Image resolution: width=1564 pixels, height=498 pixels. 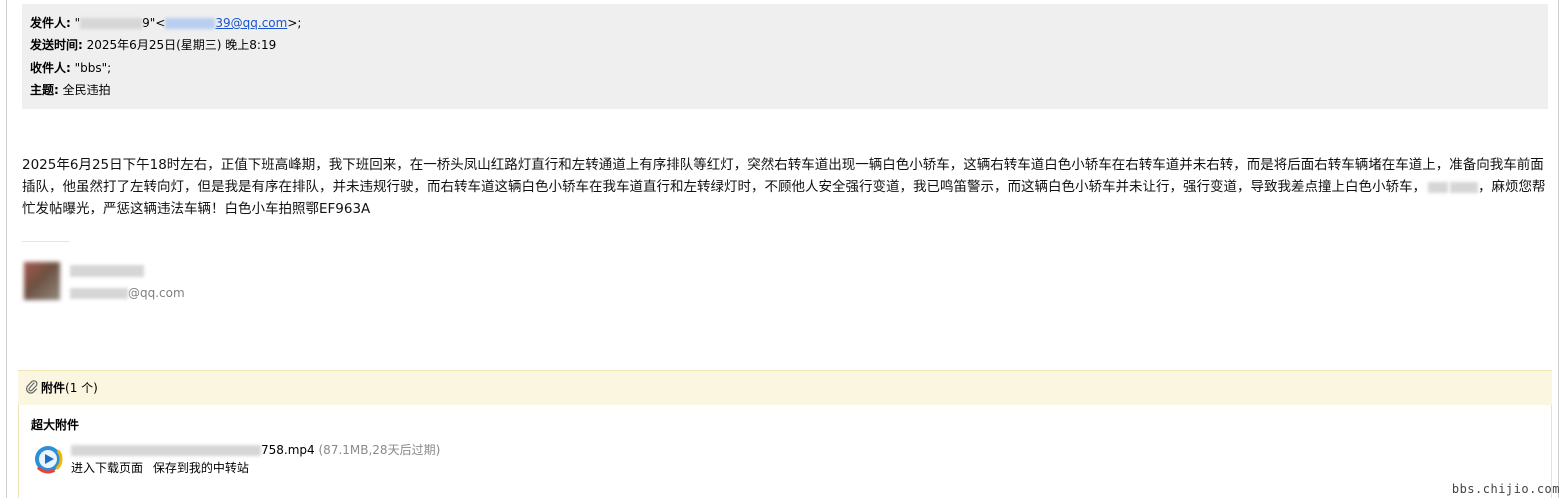 I want to click on redacted-file-name, so click(x=166, y=450).